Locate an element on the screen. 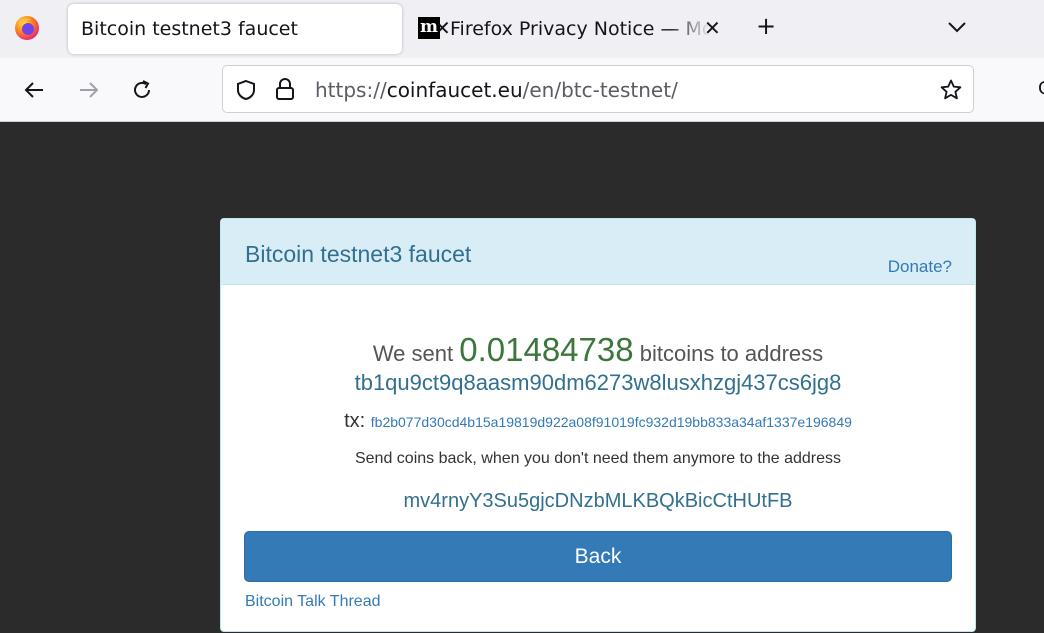 Image resolution: width=1044 pixels, height=633 pixels. sent-suffix: bitcoins to address is located at coordinates (731, 353).